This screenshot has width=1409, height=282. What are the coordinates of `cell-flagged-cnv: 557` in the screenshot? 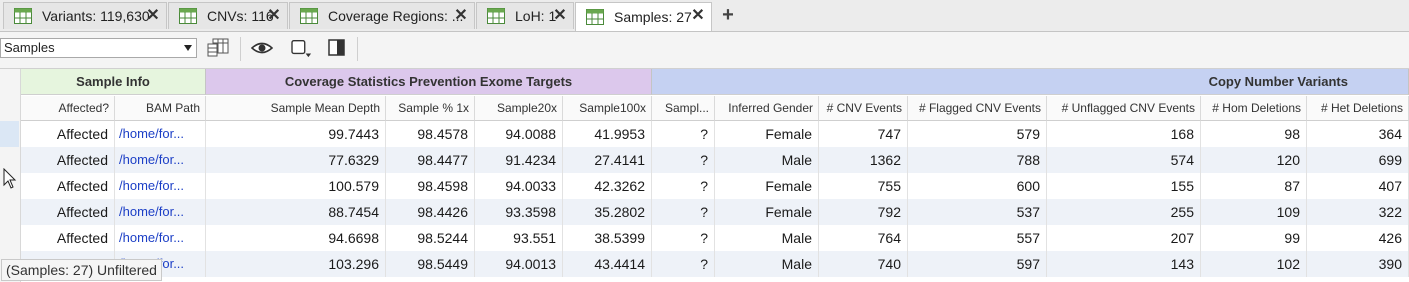 It's located at (977, 238).